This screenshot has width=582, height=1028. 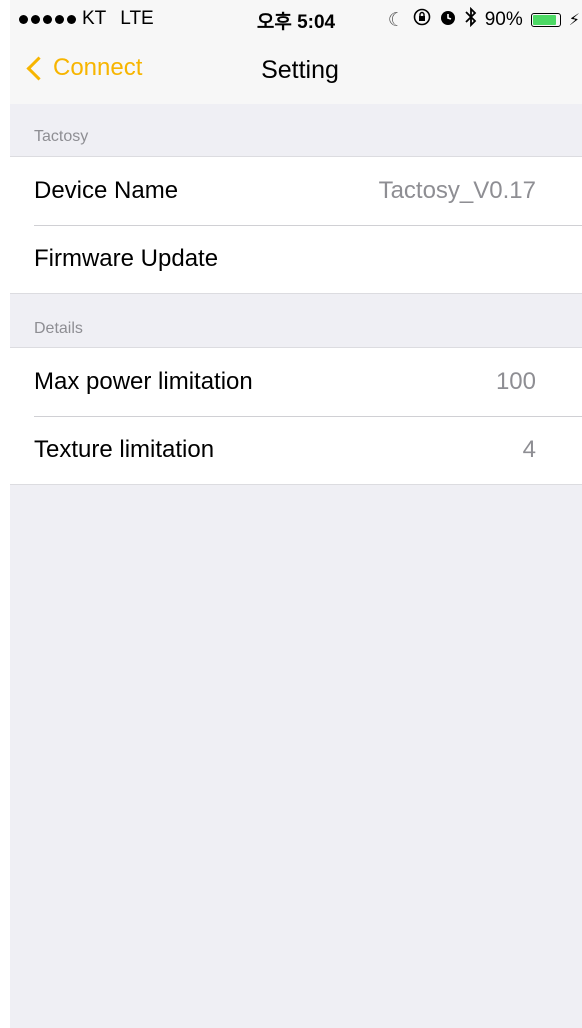 What do you see at coordinates (5, 514) in the screenshot?
I see `left-margin-strip` at bounding box center [5, 514].